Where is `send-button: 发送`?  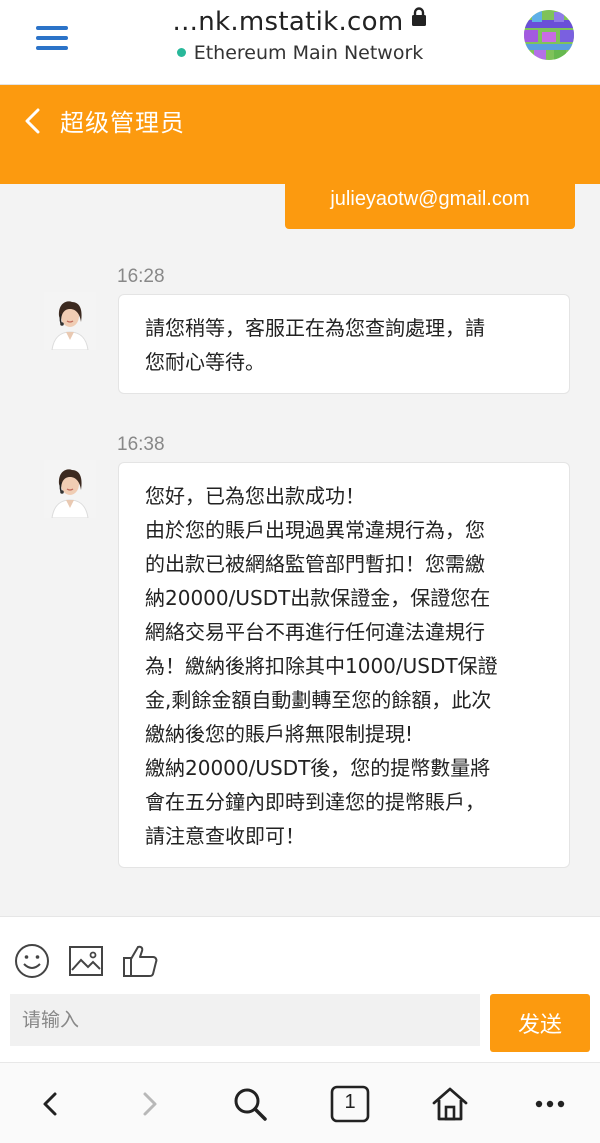
send-button: 发送 is located at coordinates (540, 1023).